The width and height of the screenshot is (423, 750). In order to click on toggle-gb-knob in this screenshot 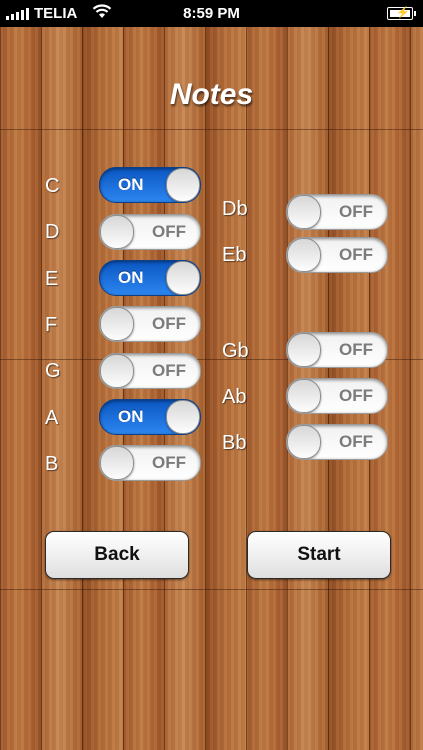, I will do `click(304, 350)`.